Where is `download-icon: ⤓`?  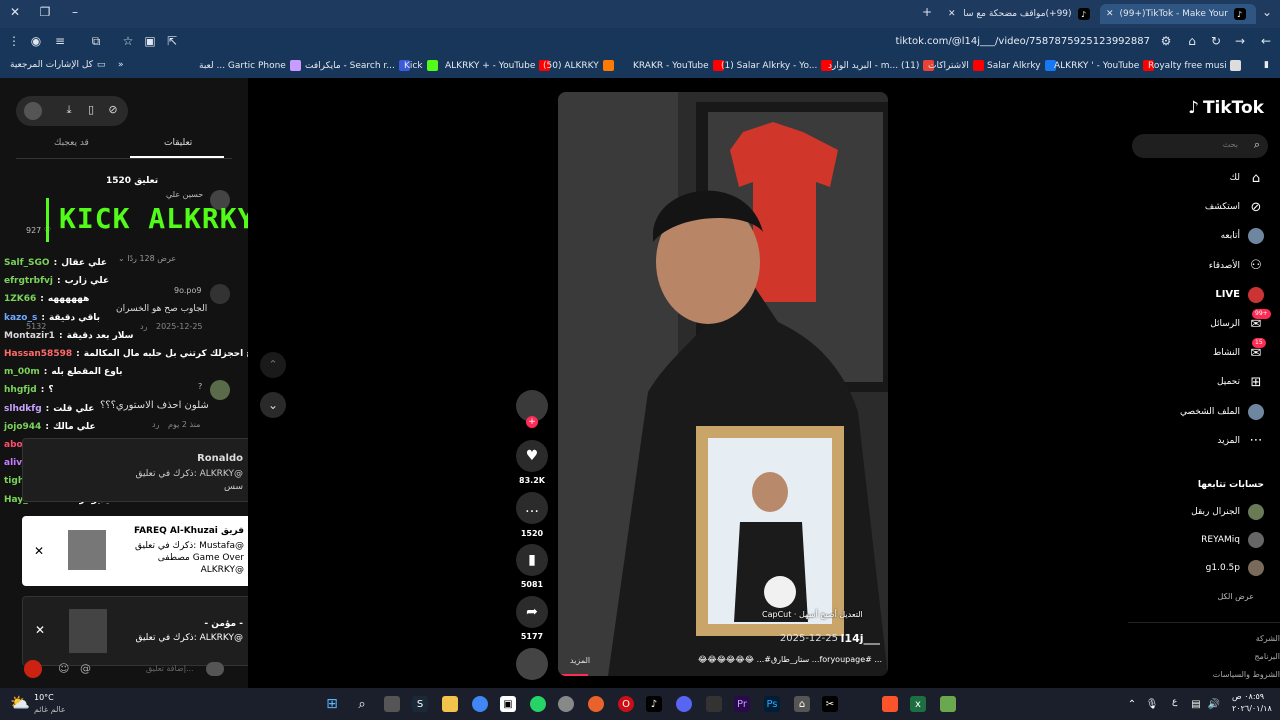
download-icon: ⤓ is located at coordinates (69, 110).